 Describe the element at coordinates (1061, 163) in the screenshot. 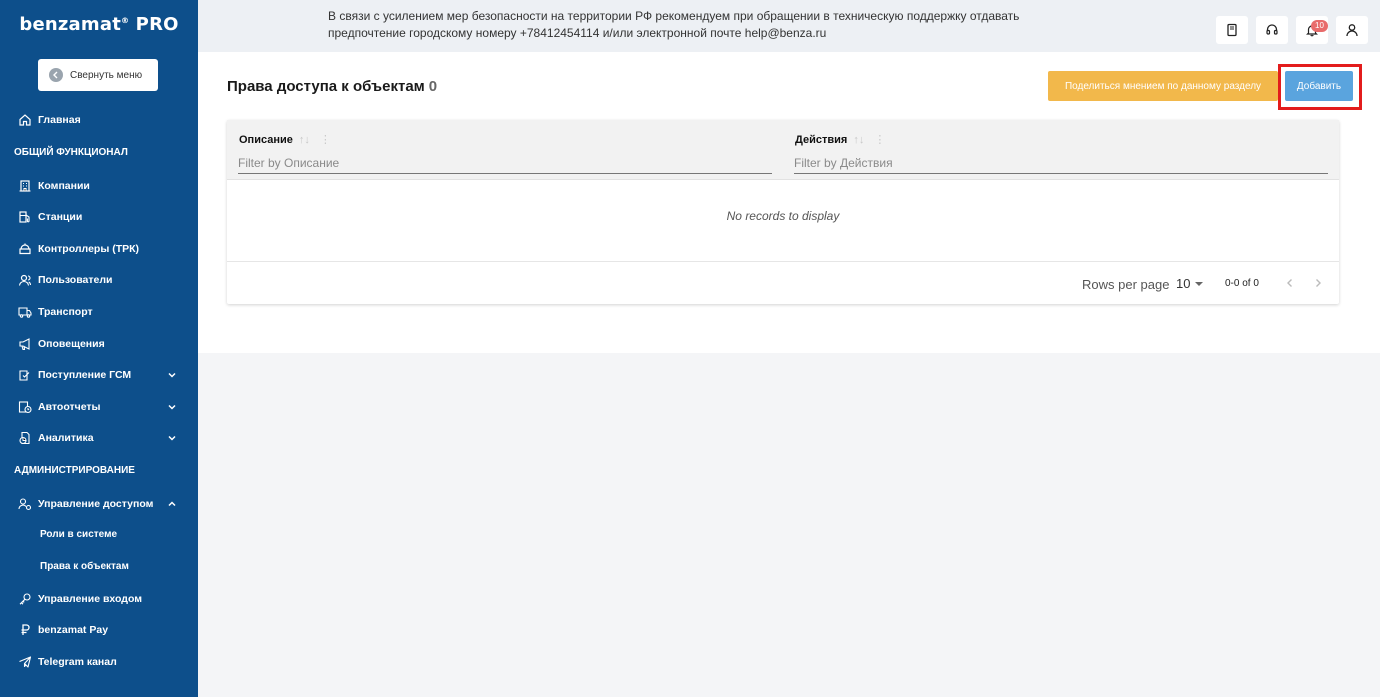

I see `filter-actions-input` at that location.